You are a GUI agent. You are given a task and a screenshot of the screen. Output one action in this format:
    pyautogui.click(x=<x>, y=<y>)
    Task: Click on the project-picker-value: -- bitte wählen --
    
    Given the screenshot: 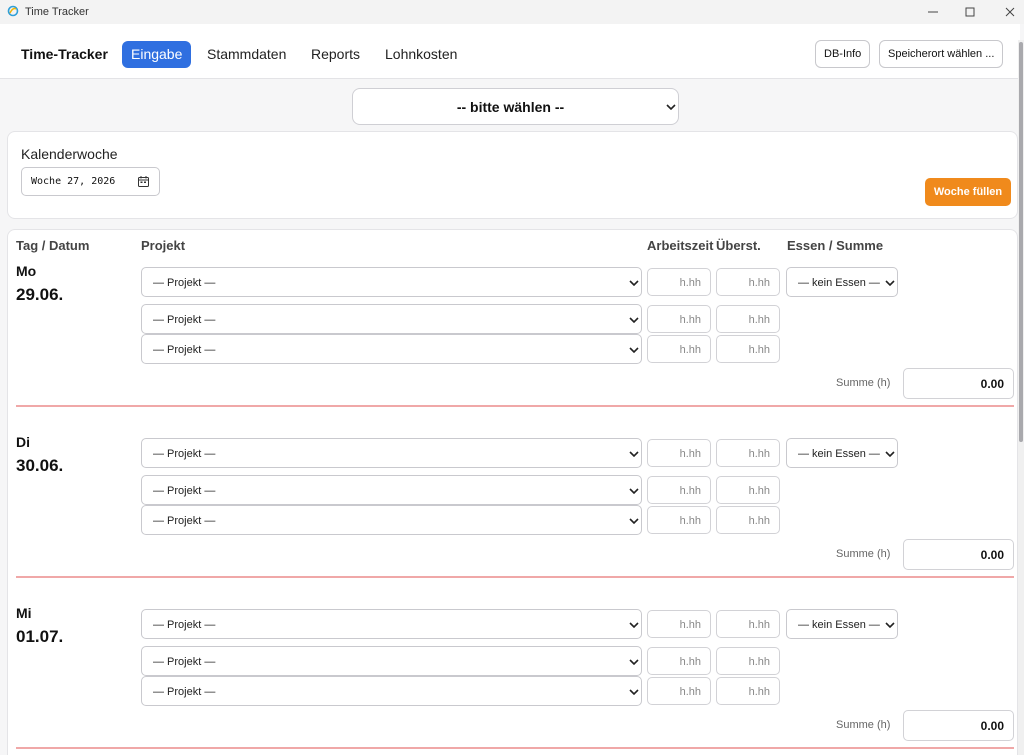 What is the action you would take?
    pyautogui.click(x=510, y=107)
    